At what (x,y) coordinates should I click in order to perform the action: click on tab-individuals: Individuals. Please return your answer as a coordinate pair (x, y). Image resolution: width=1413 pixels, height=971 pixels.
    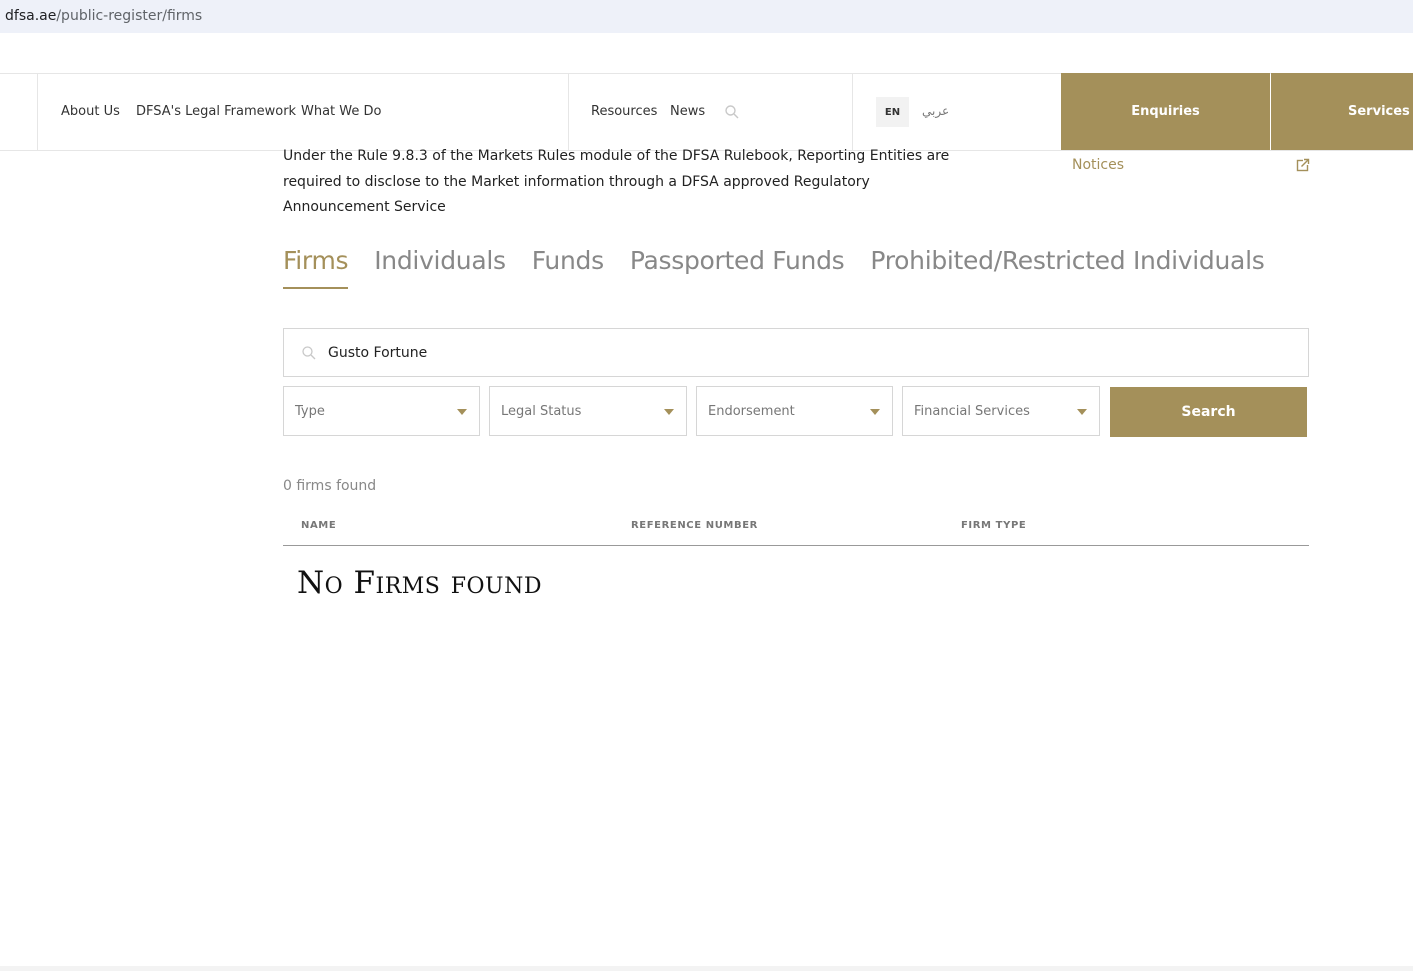
    Looking at the image, I should click on (440, 268).